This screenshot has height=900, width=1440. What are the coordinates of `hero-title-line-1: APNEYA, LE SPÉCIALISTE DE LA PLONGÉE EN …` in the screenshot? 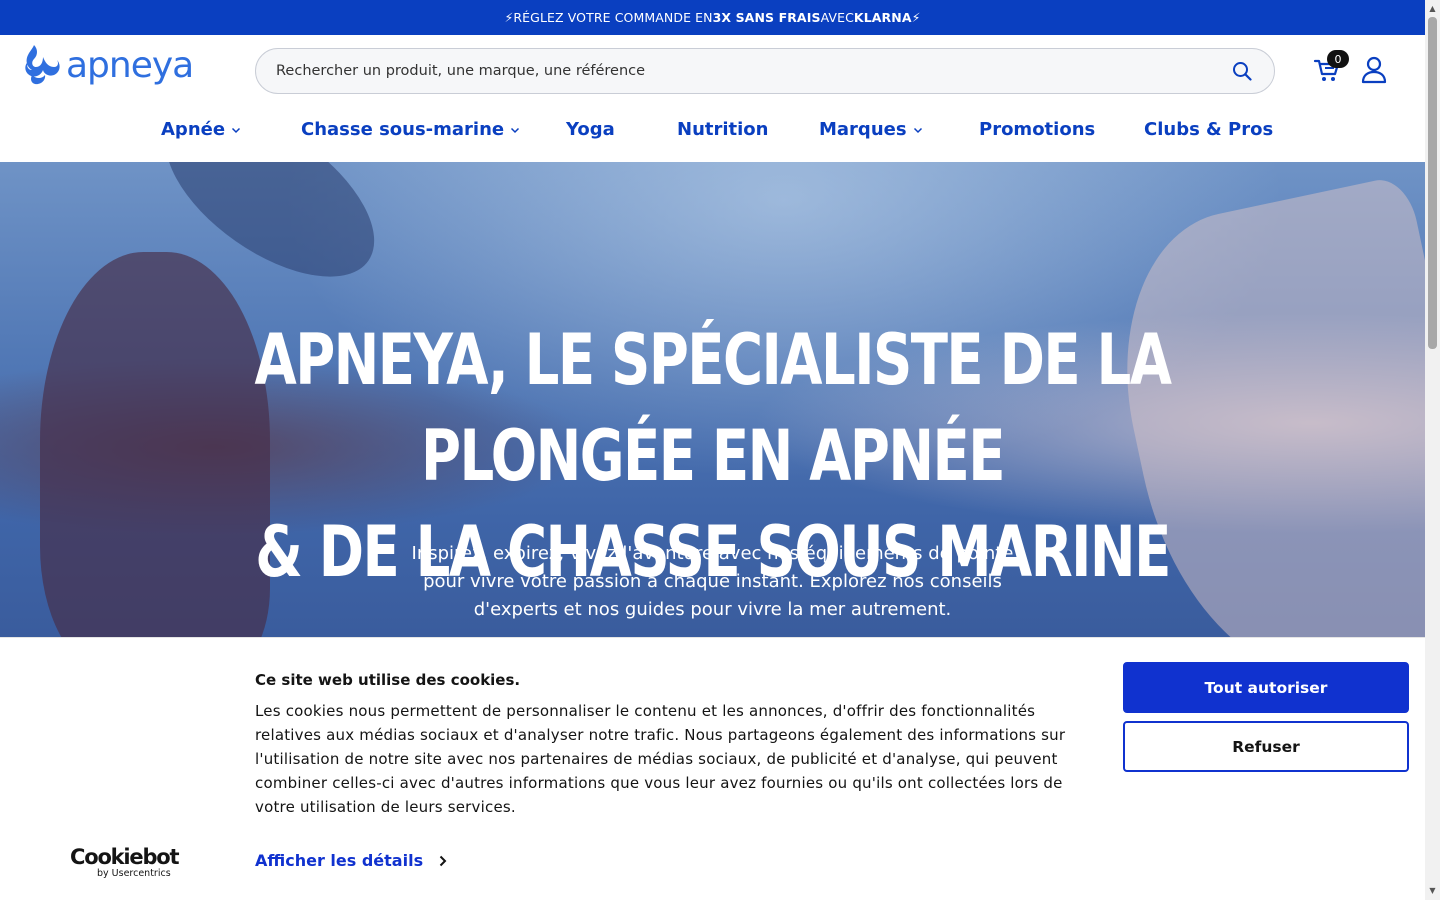 It's located at (713, 408).